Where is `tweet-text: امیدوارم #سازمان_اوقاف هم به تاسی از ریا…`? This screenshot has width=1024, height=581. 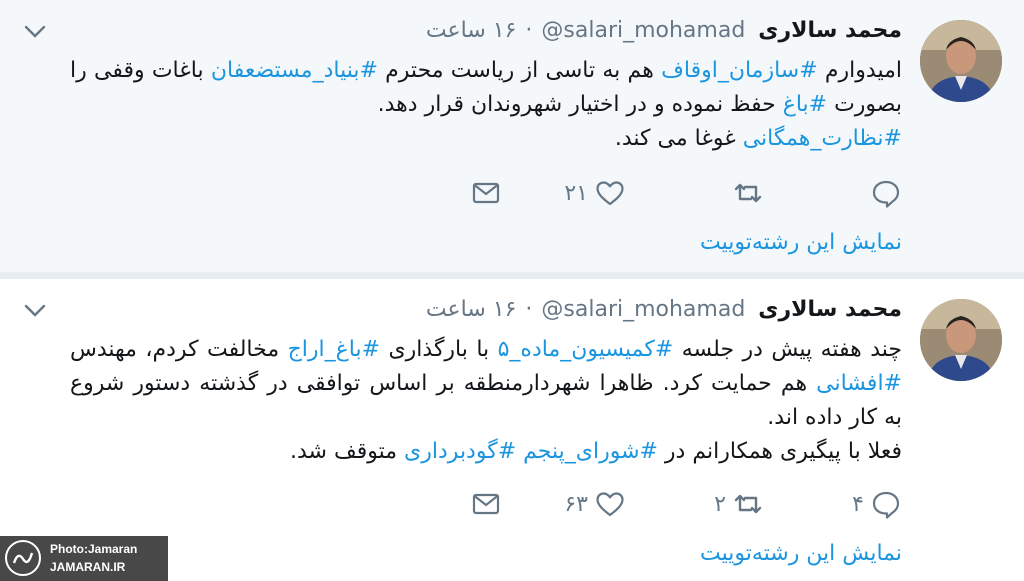 tweet-text: امیدوارم #سازمان_اوقاف هم به تاسی از ریا… is located at coordinates (486, 105).